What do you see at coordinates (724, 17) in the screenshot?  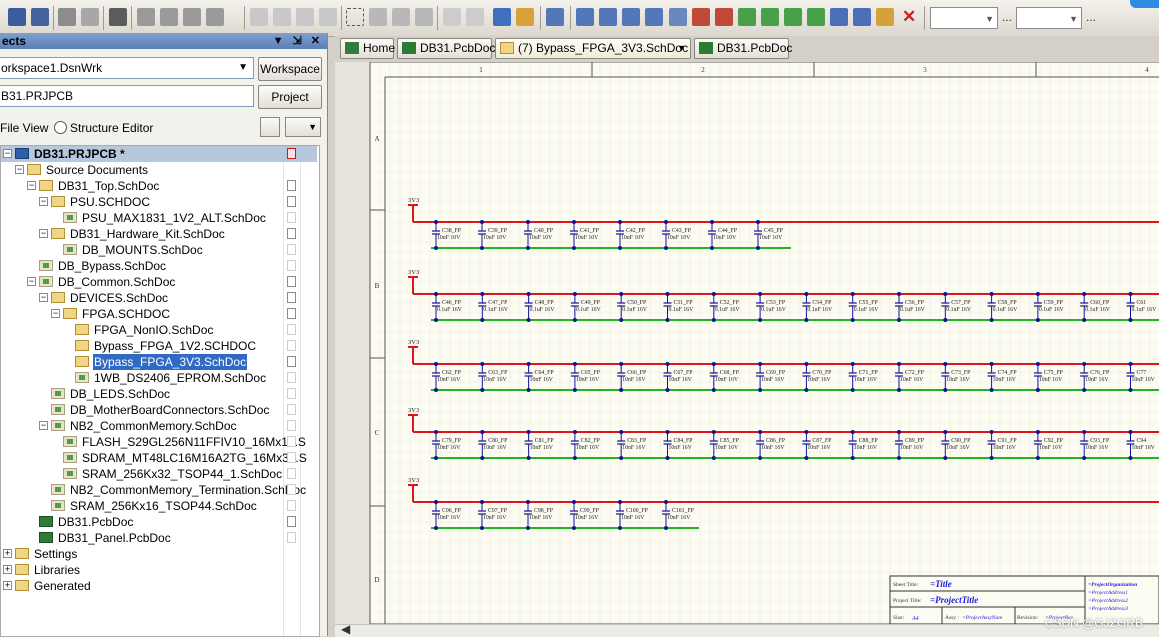 I see `vcc-port-icon` at bounding box center [724, 17].